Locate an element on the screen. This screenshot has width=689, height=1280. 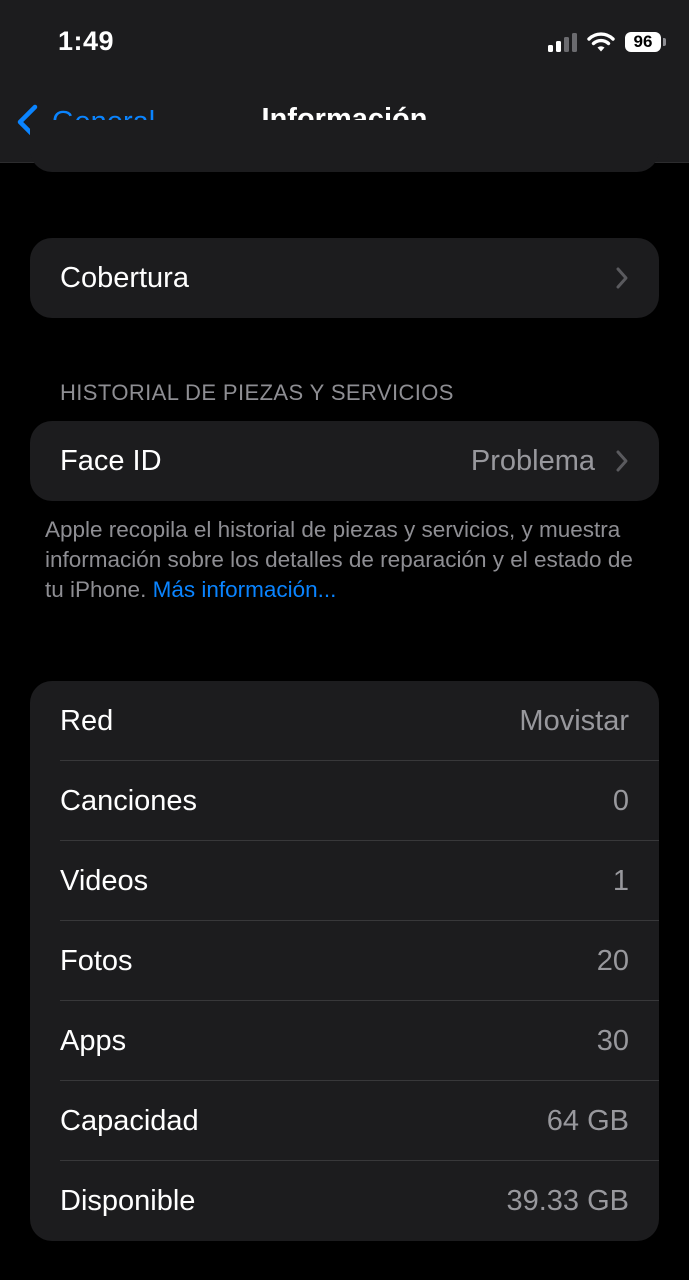
info-label: Canciones is located at coordinates (129, 800).